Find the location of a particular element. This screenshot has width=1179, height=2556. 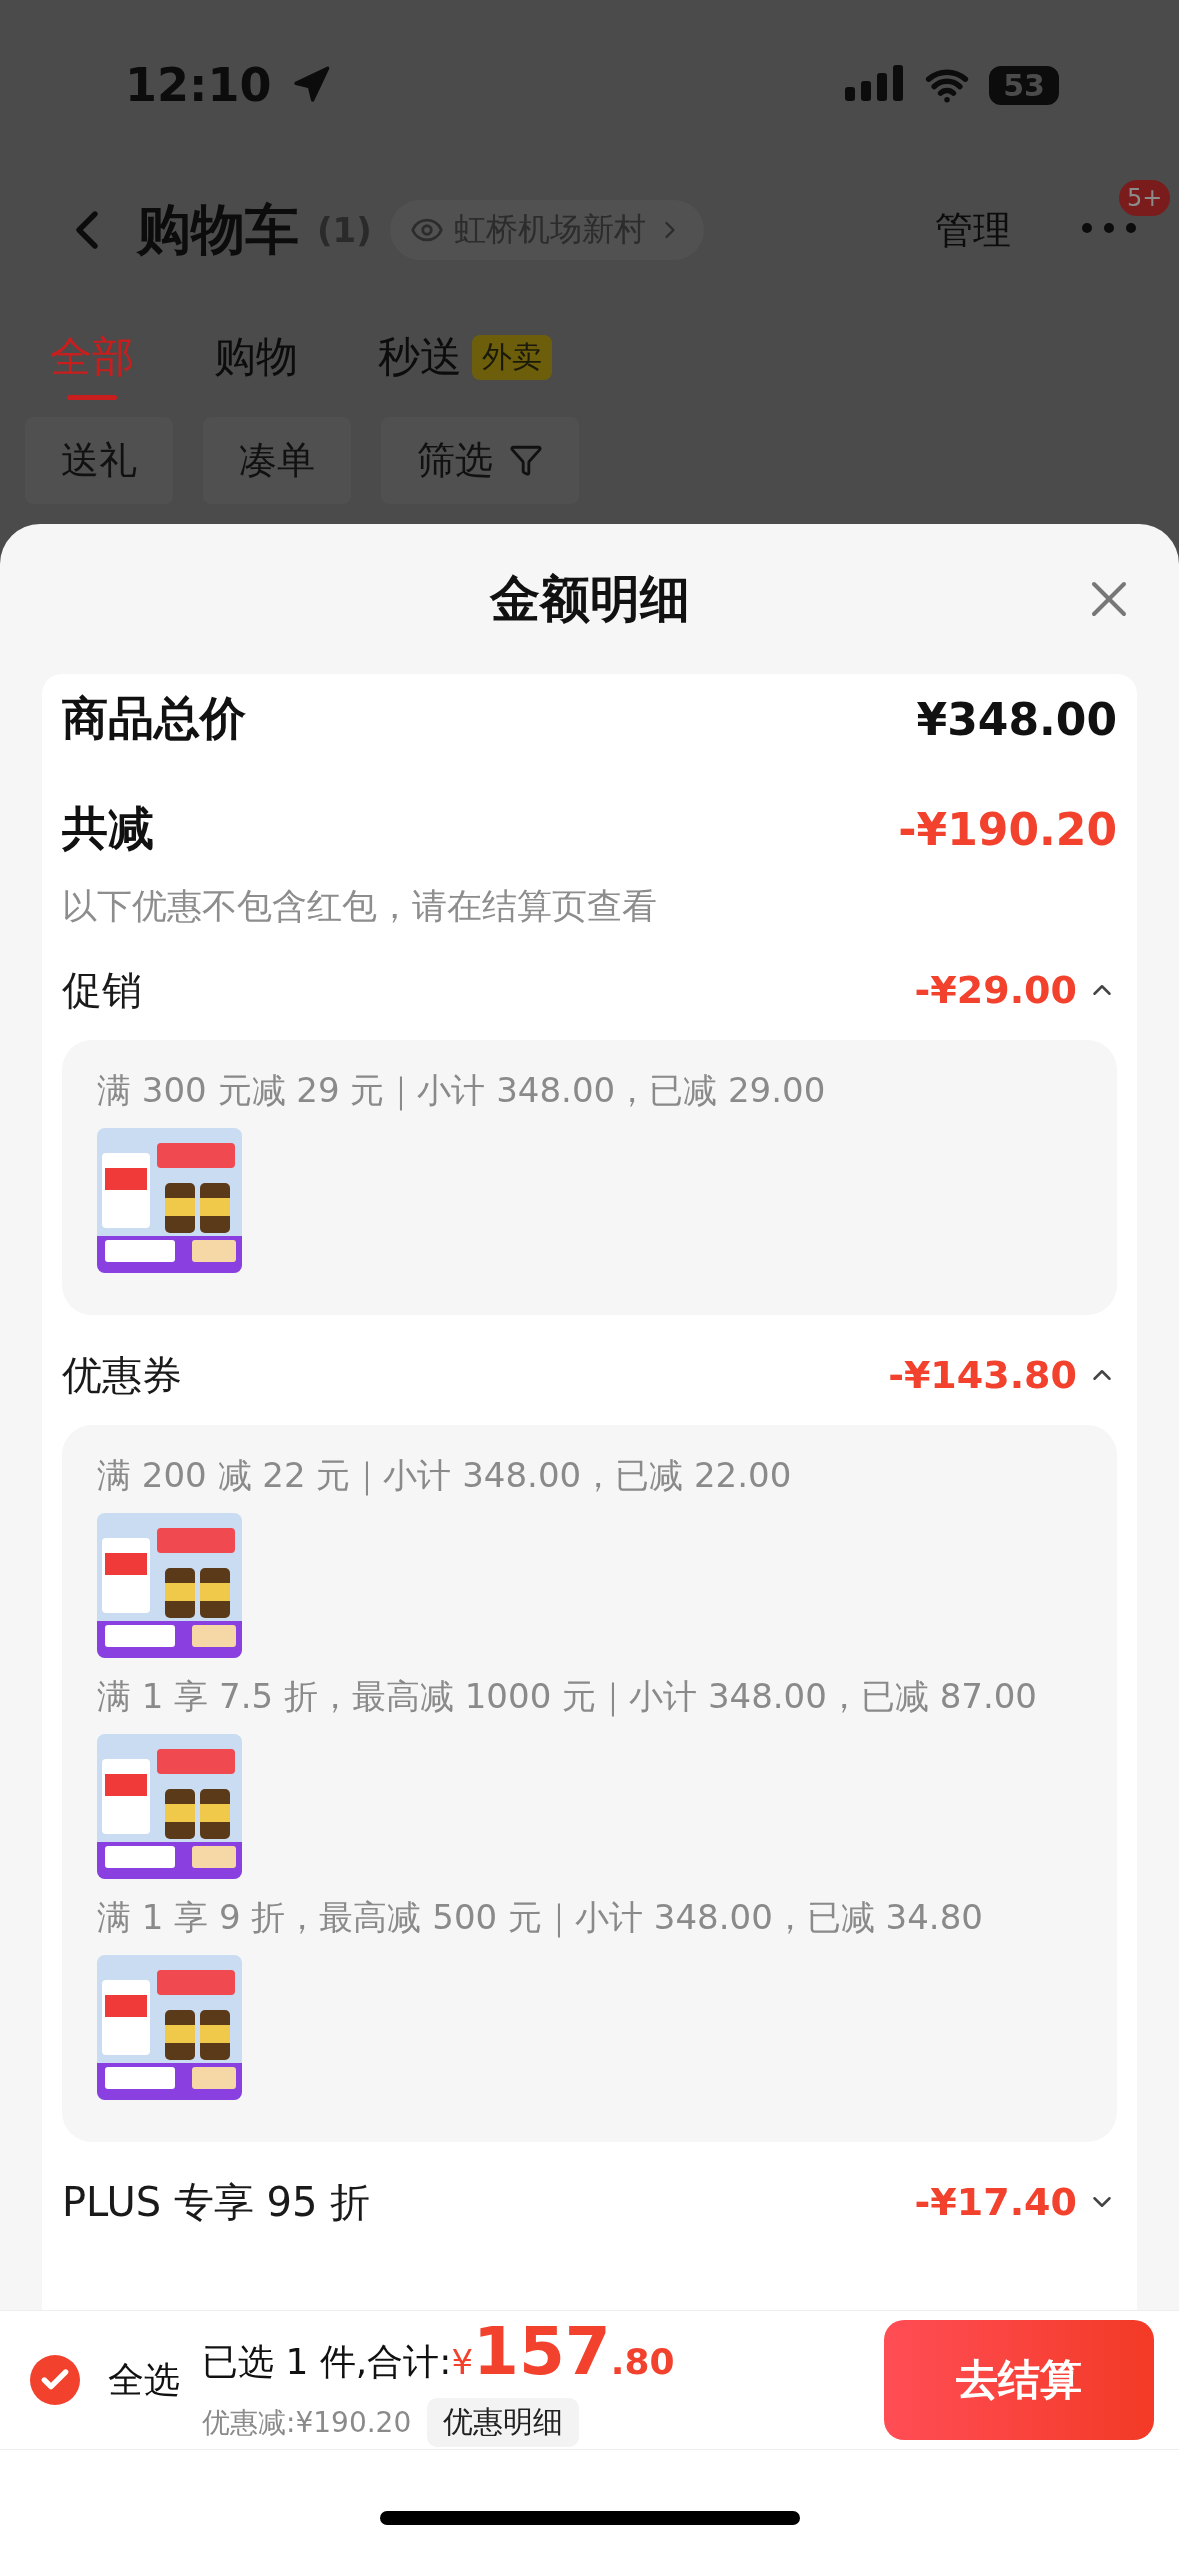

section-label: PLUS 专享 95 折 is located at coordinates (216, 2202).